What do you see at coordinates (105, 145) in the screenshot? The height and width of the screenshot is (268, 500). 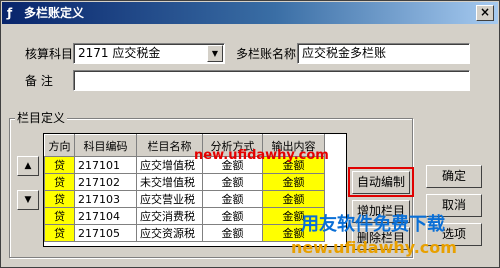 I see `header-account-code: 科目编码` at bounding box center [105, 145].